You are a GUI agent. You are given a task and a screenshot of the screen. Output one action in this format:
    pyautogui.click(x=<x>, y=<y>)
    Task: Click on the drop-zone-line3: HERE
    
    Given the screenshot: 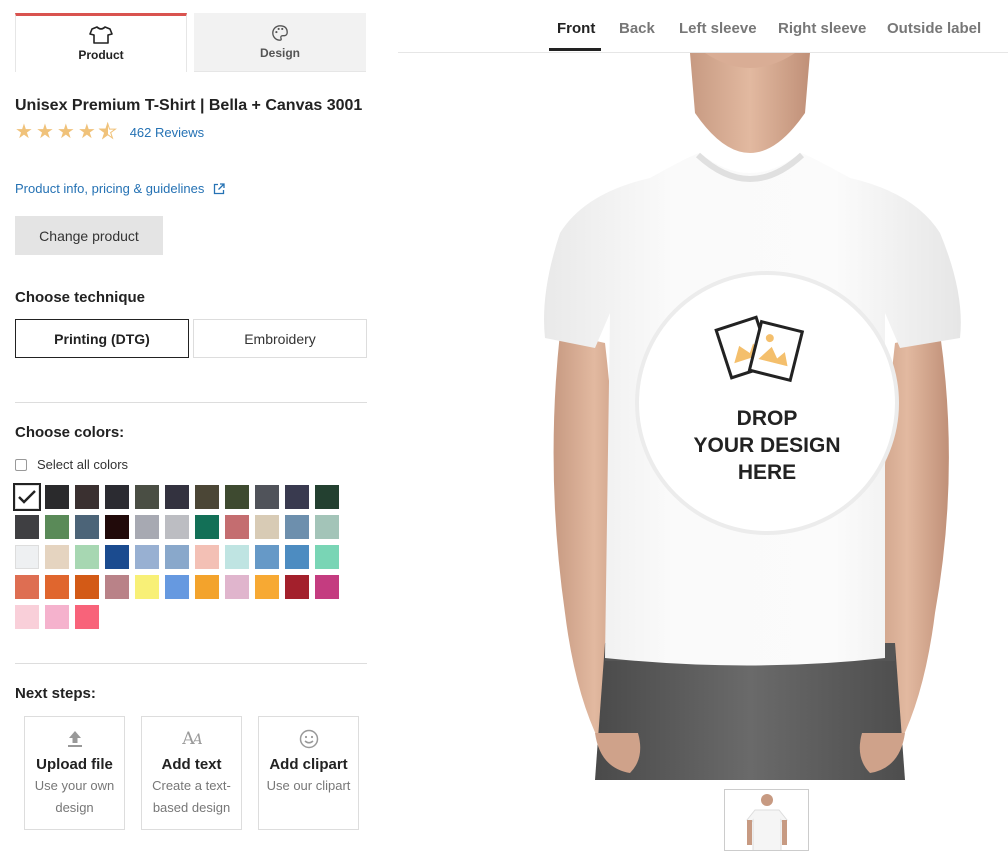 What is the action you would take?
    pyautogui.click(x=767, y=472)
    